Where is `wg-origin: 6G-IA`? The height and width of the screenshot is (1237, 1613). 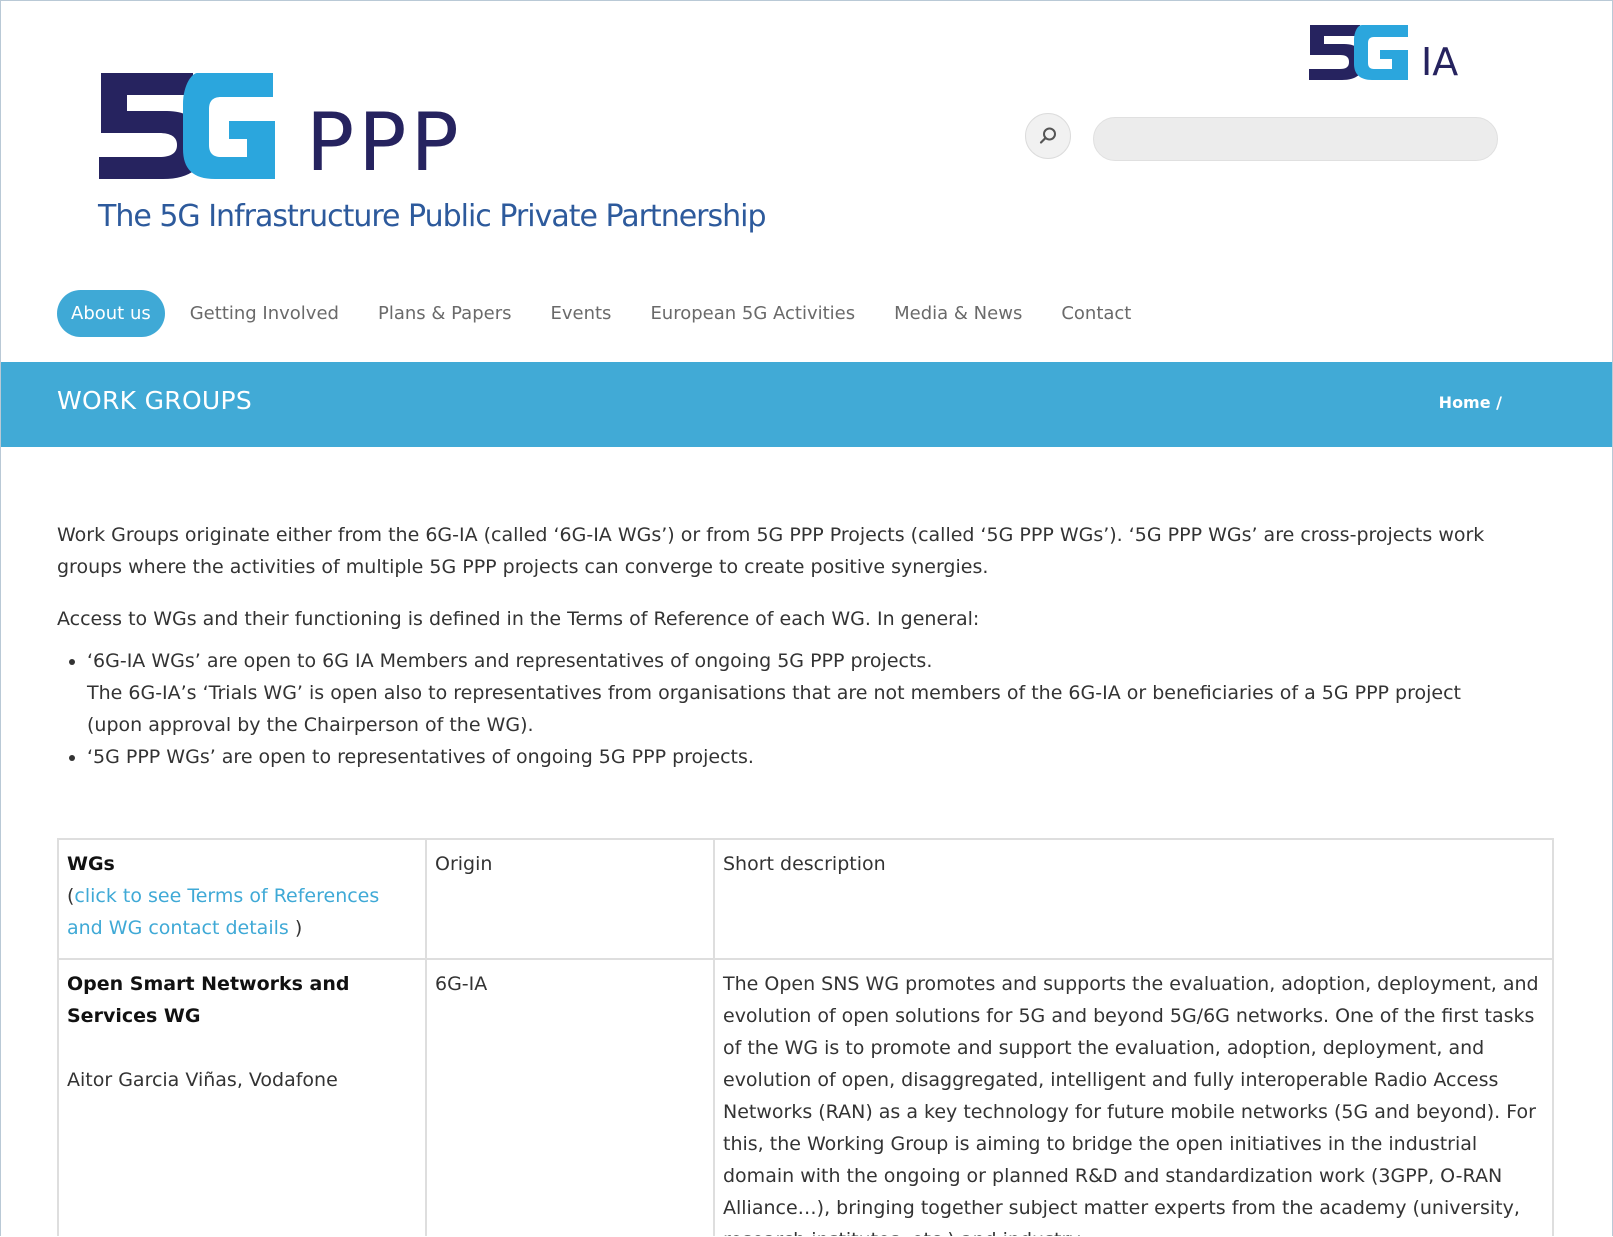 wg-origin: 6G-IA is located at coordinates (570, 1097).